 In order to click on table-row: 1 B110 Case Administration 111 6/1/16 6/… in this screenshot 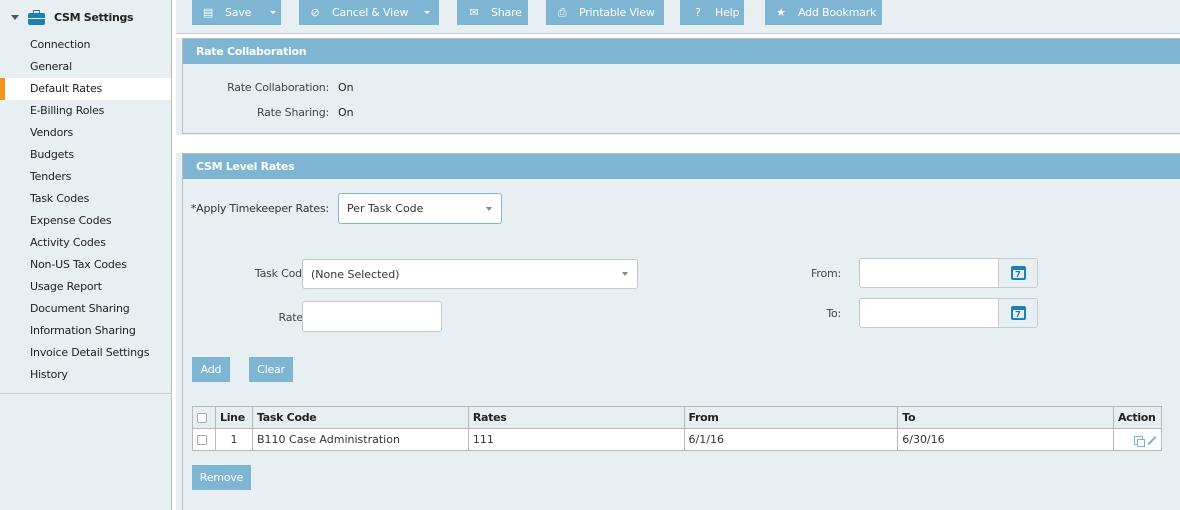, I will do `click(677, 439)`.